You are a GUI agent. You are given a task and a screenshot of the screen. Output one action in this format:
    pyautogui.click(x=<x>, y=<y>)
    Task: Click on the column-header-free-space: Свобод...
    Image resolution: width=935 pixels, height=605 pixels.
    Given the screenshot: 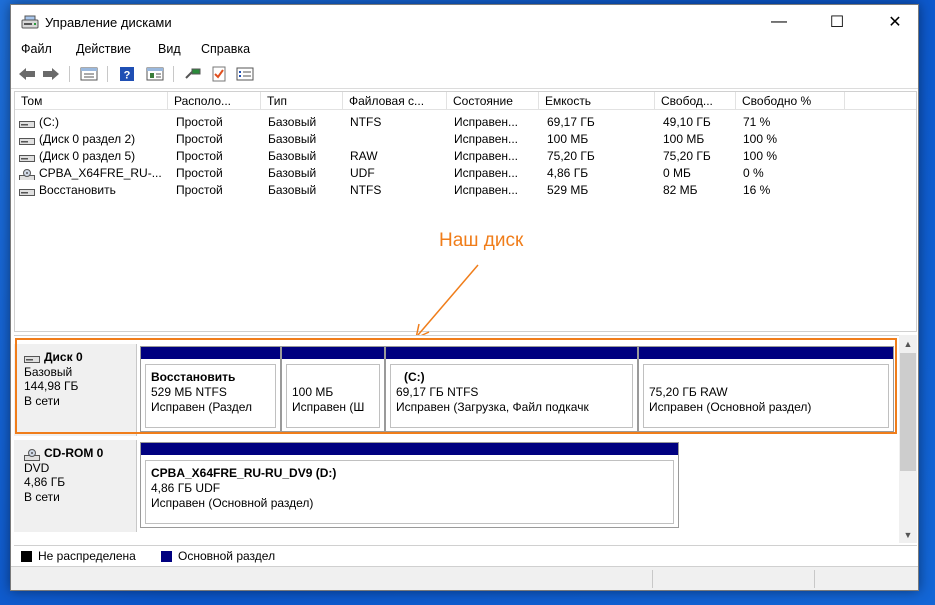 What is the action you would take?
    pyautogui.click(x=695, y=101)
    